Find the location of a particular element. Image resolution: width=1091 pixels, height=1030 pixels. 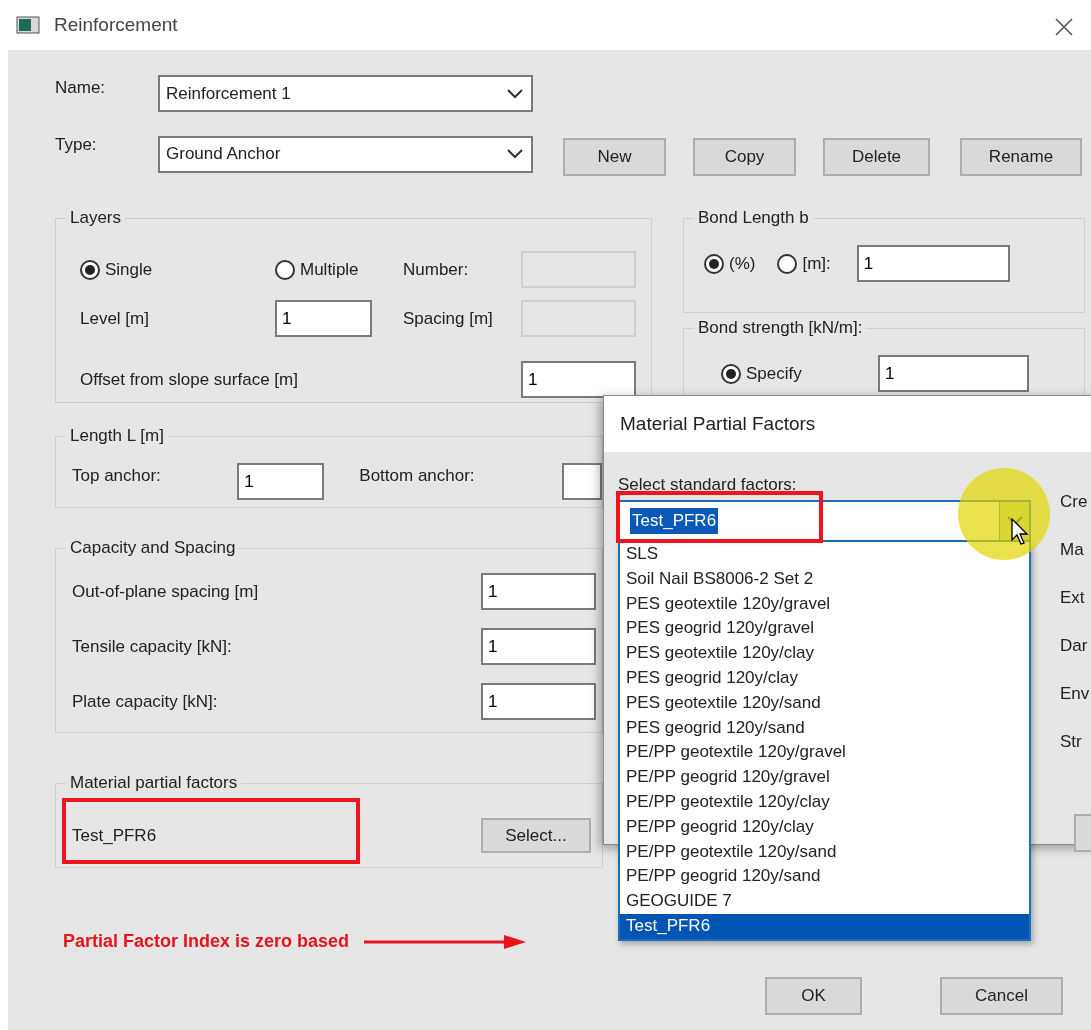

list-item: Test_PFR6 is located at coordinates (824, 926).